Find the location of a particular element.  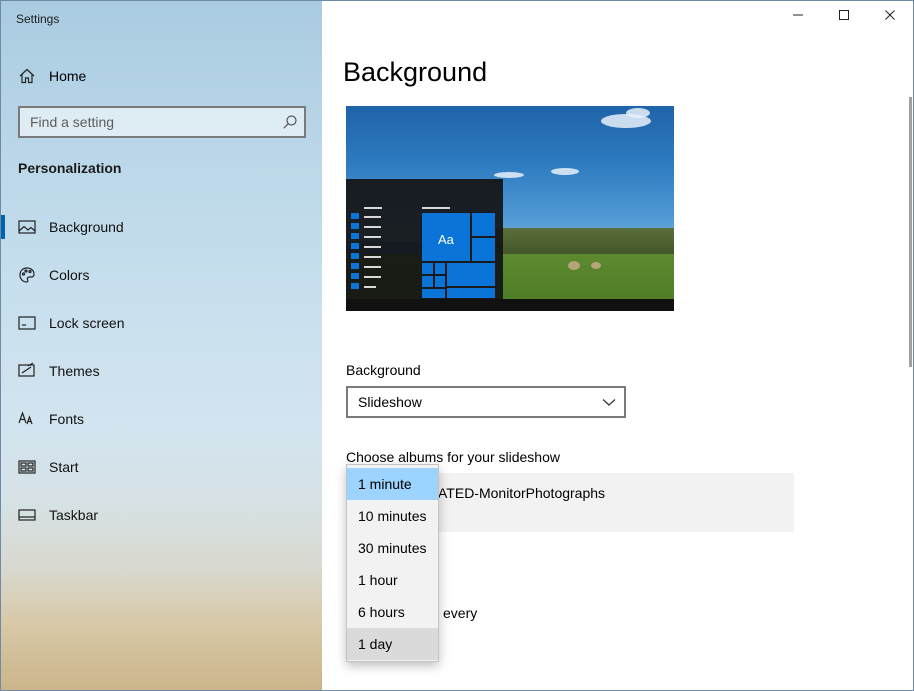

sidebar-item-themes: Themes is located at coordinates (161, 371).